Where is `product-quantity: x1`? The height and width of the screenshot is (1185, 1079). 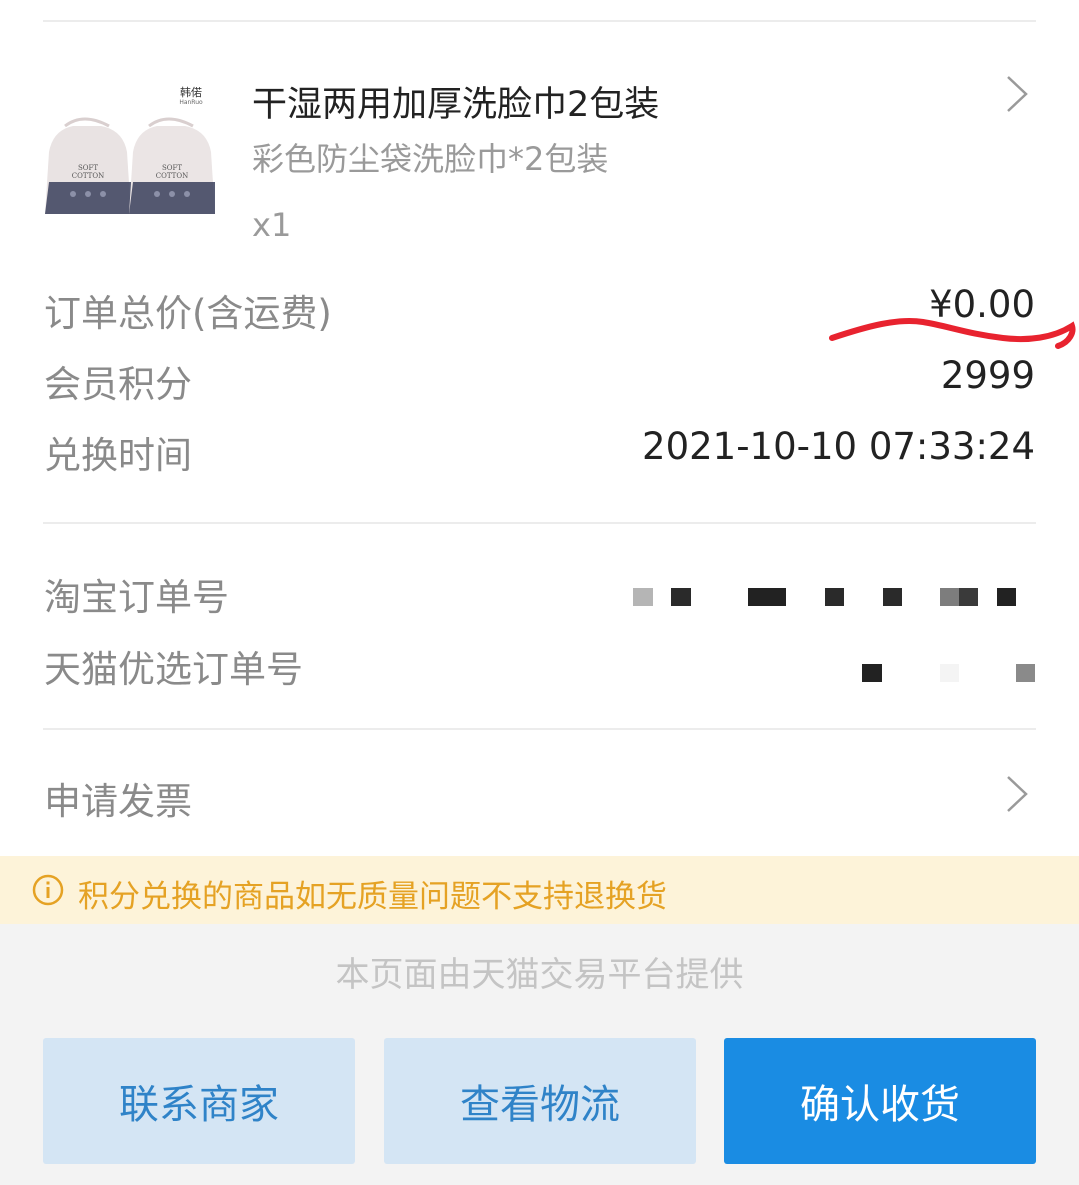 product-quantity: x1 is located at coordinates (272, 225).